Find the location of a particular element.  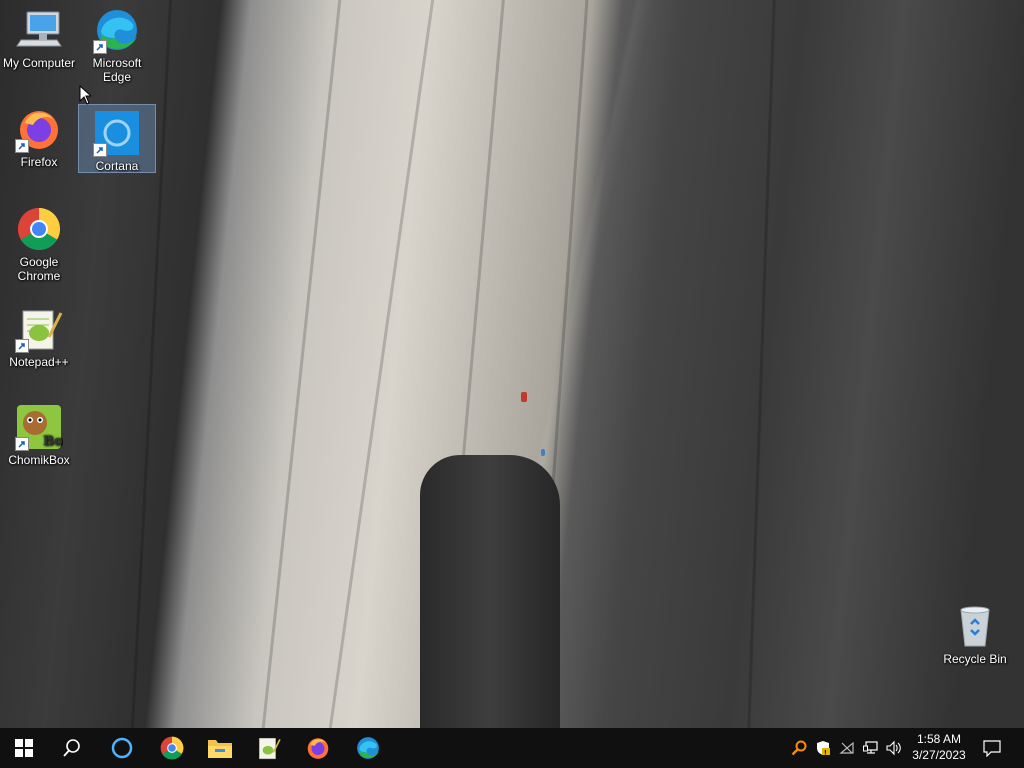

desktop-icon-label: Notepad++ is located at coordinates (39, 362).